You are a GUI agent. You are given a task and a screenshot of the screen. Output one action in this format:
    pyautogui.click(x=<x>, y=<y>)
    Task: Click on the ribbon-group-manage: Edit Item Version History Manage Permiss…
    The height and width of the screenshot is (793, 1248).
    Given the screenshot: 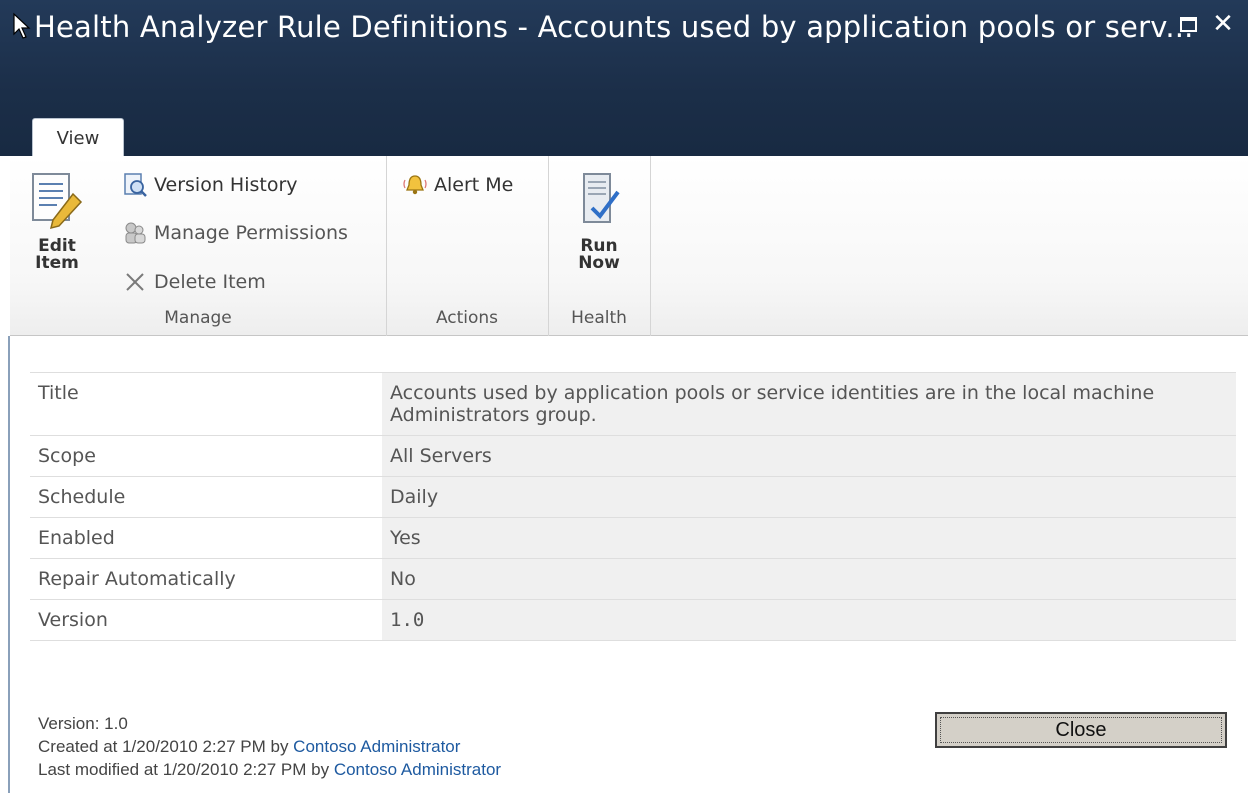 What is the action you would take?
    pyautogui.click(x=198, y=246)
    